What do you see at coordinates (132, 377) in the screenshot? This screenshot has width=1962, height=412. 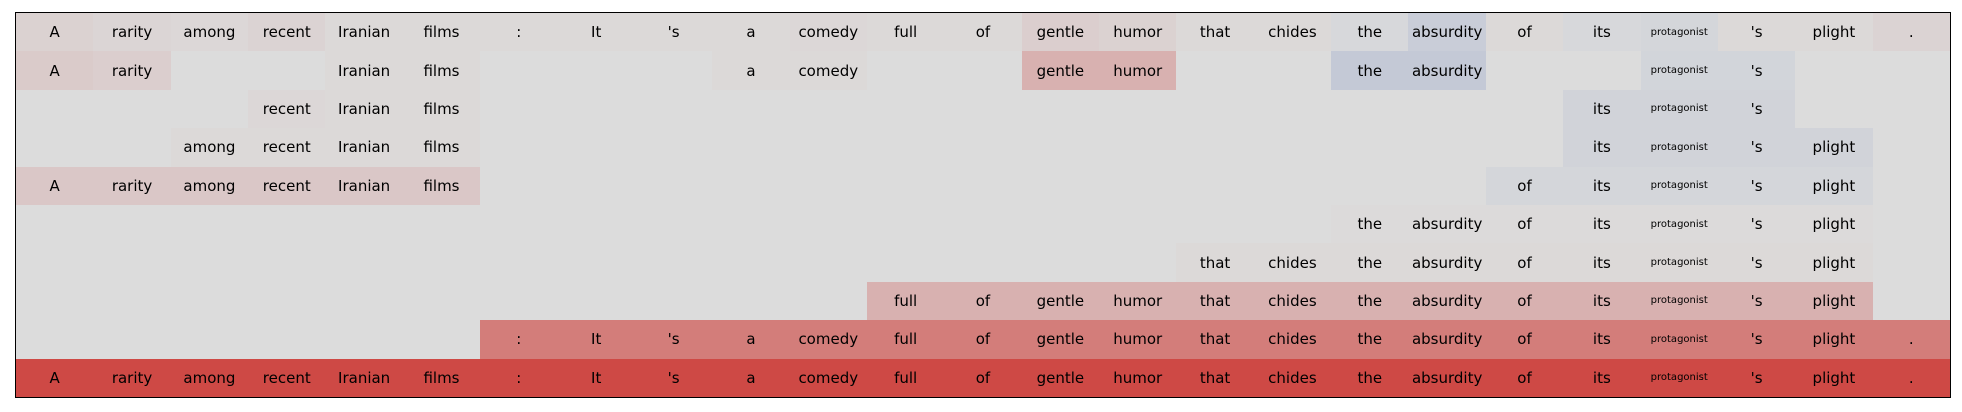 I see `heatmap-cell: rarity` at bounding box center [132, 377].